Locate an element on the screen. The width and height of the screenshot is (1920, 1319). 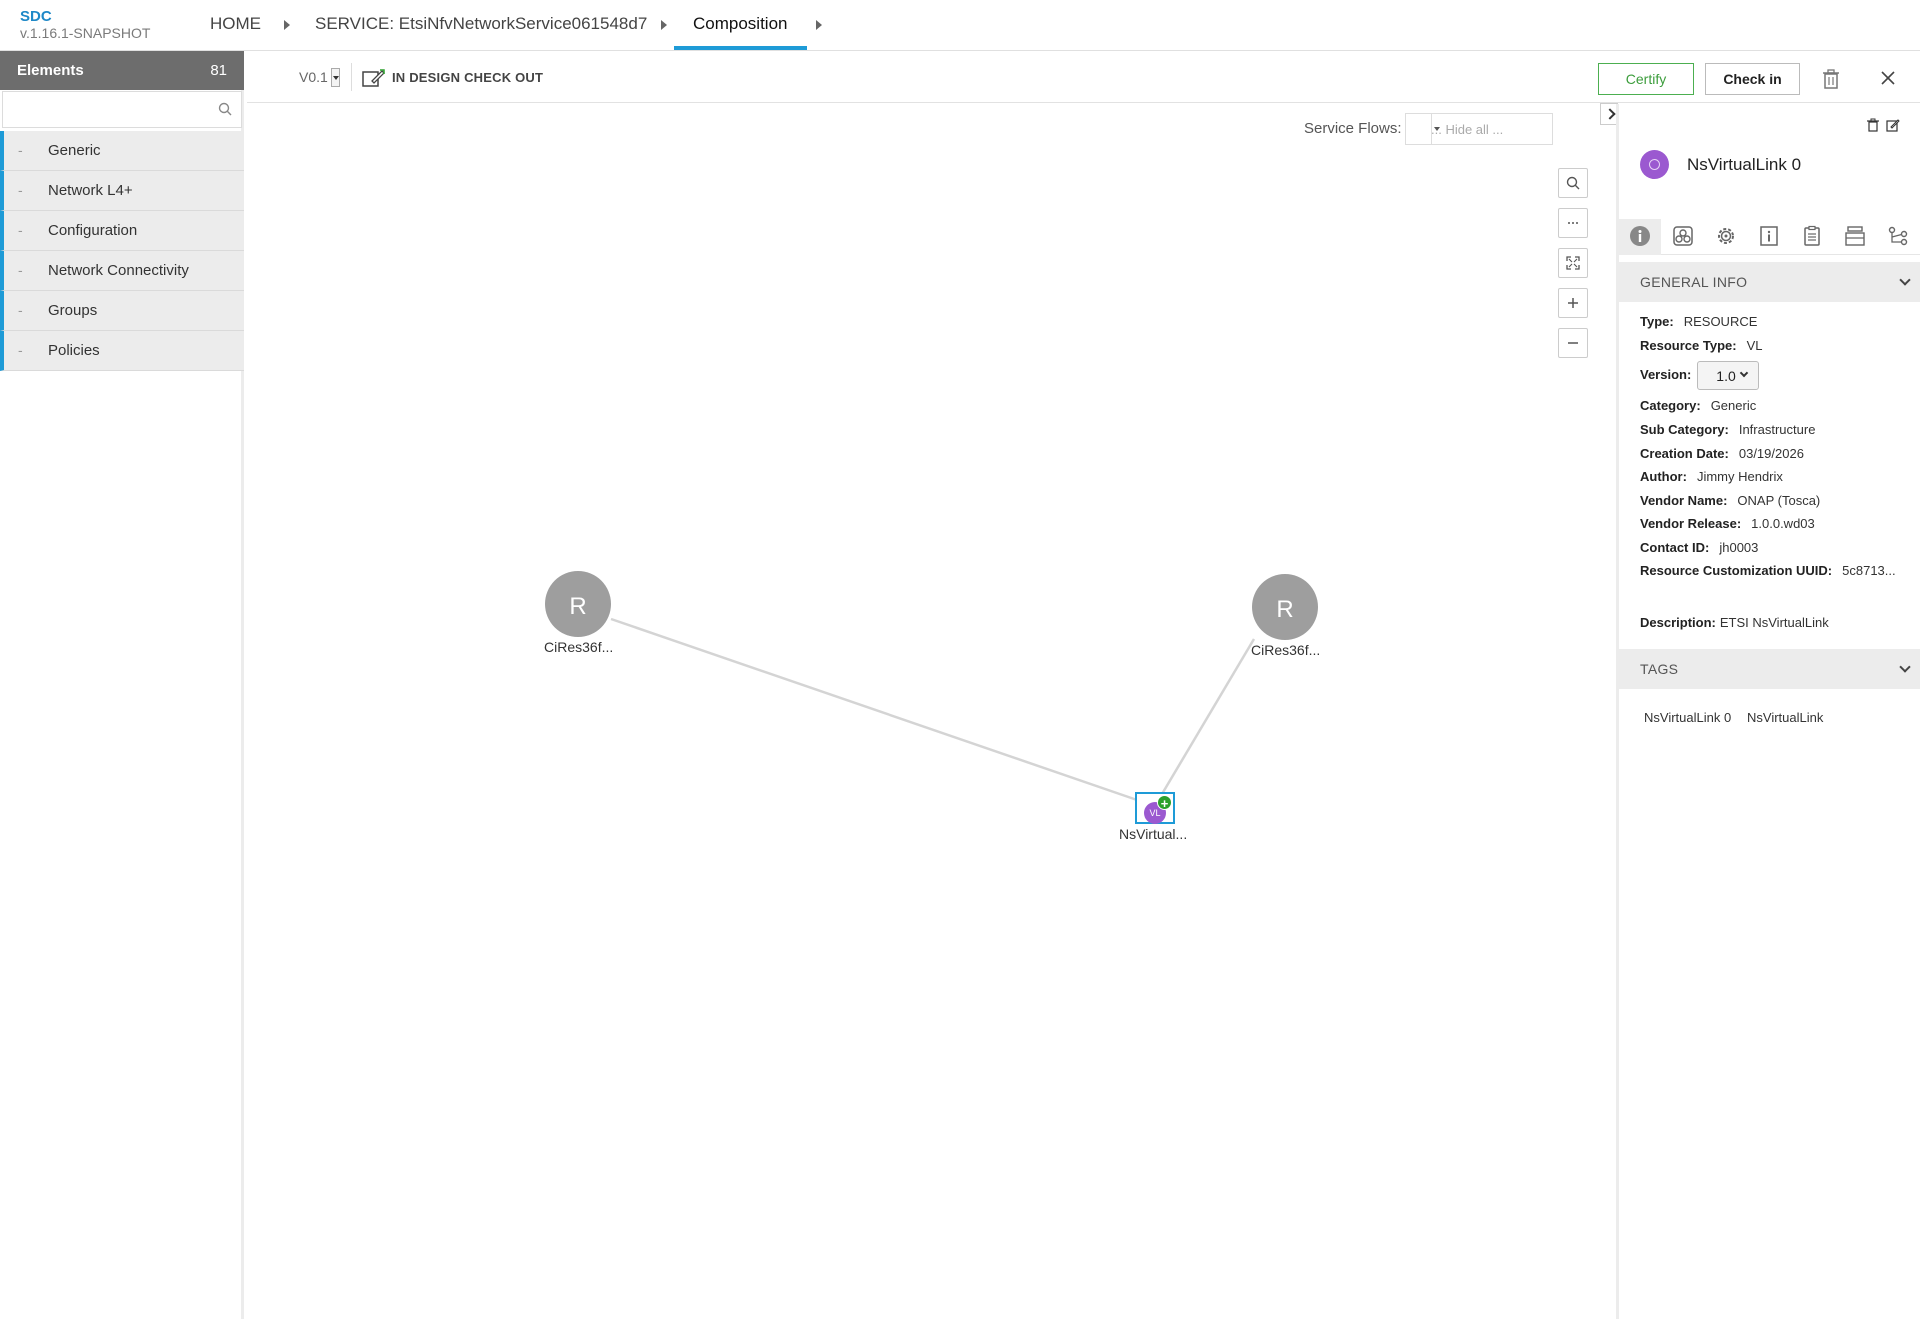
info-row-type: Type: RESOURCE is located at coordinates (1698, 321).